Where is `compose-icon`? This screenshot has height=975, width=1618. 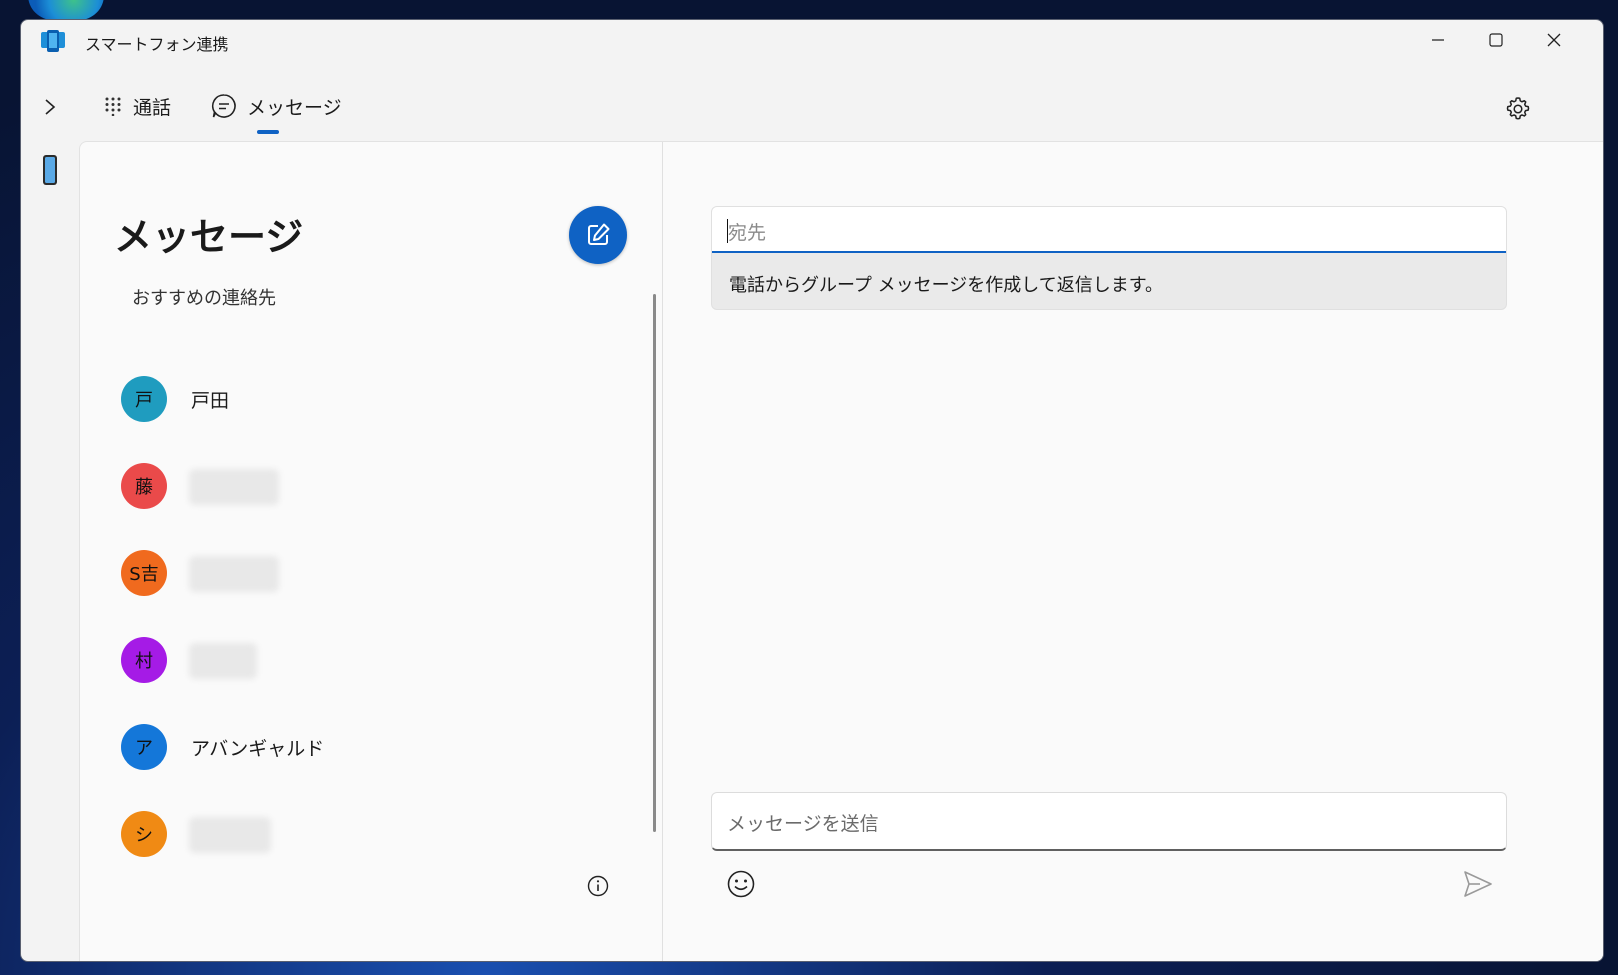 compose-icon is located at coordinates (599, 234).